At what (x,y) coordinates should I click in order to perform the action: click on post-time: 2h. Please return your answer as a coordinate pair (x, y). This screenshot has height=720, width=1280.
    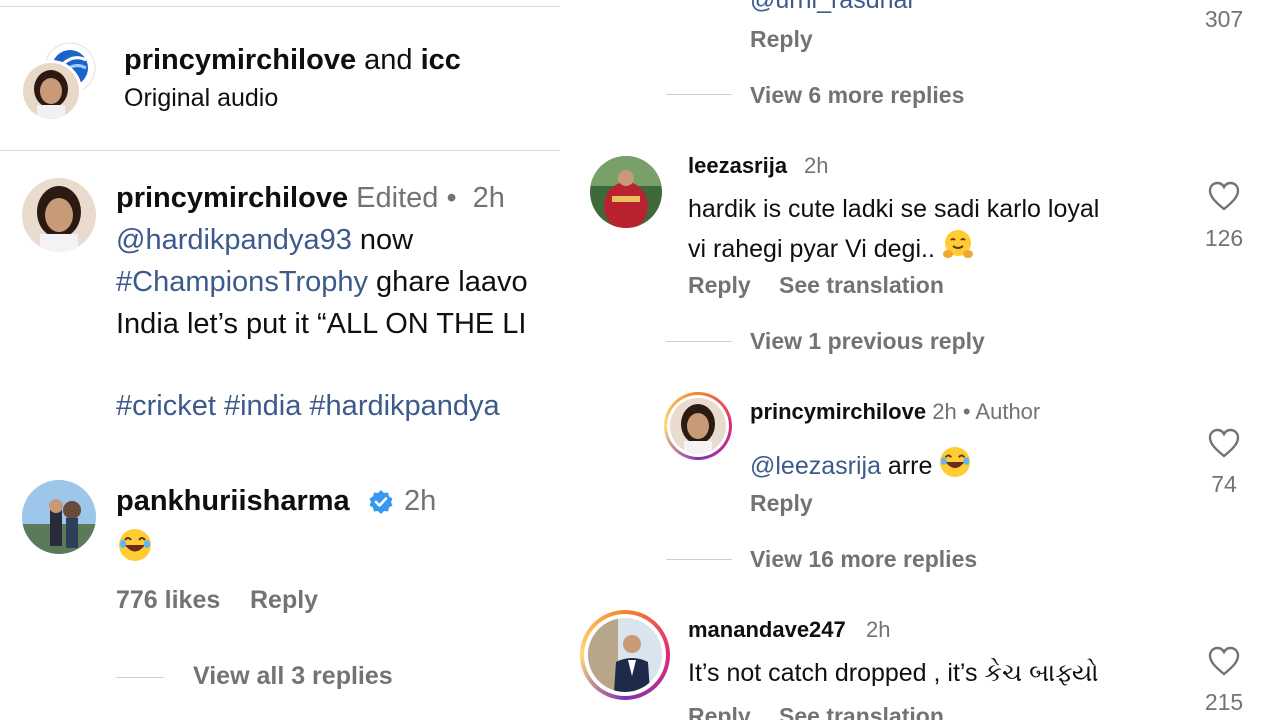
    Looking at the image, I should click on (488, 198).